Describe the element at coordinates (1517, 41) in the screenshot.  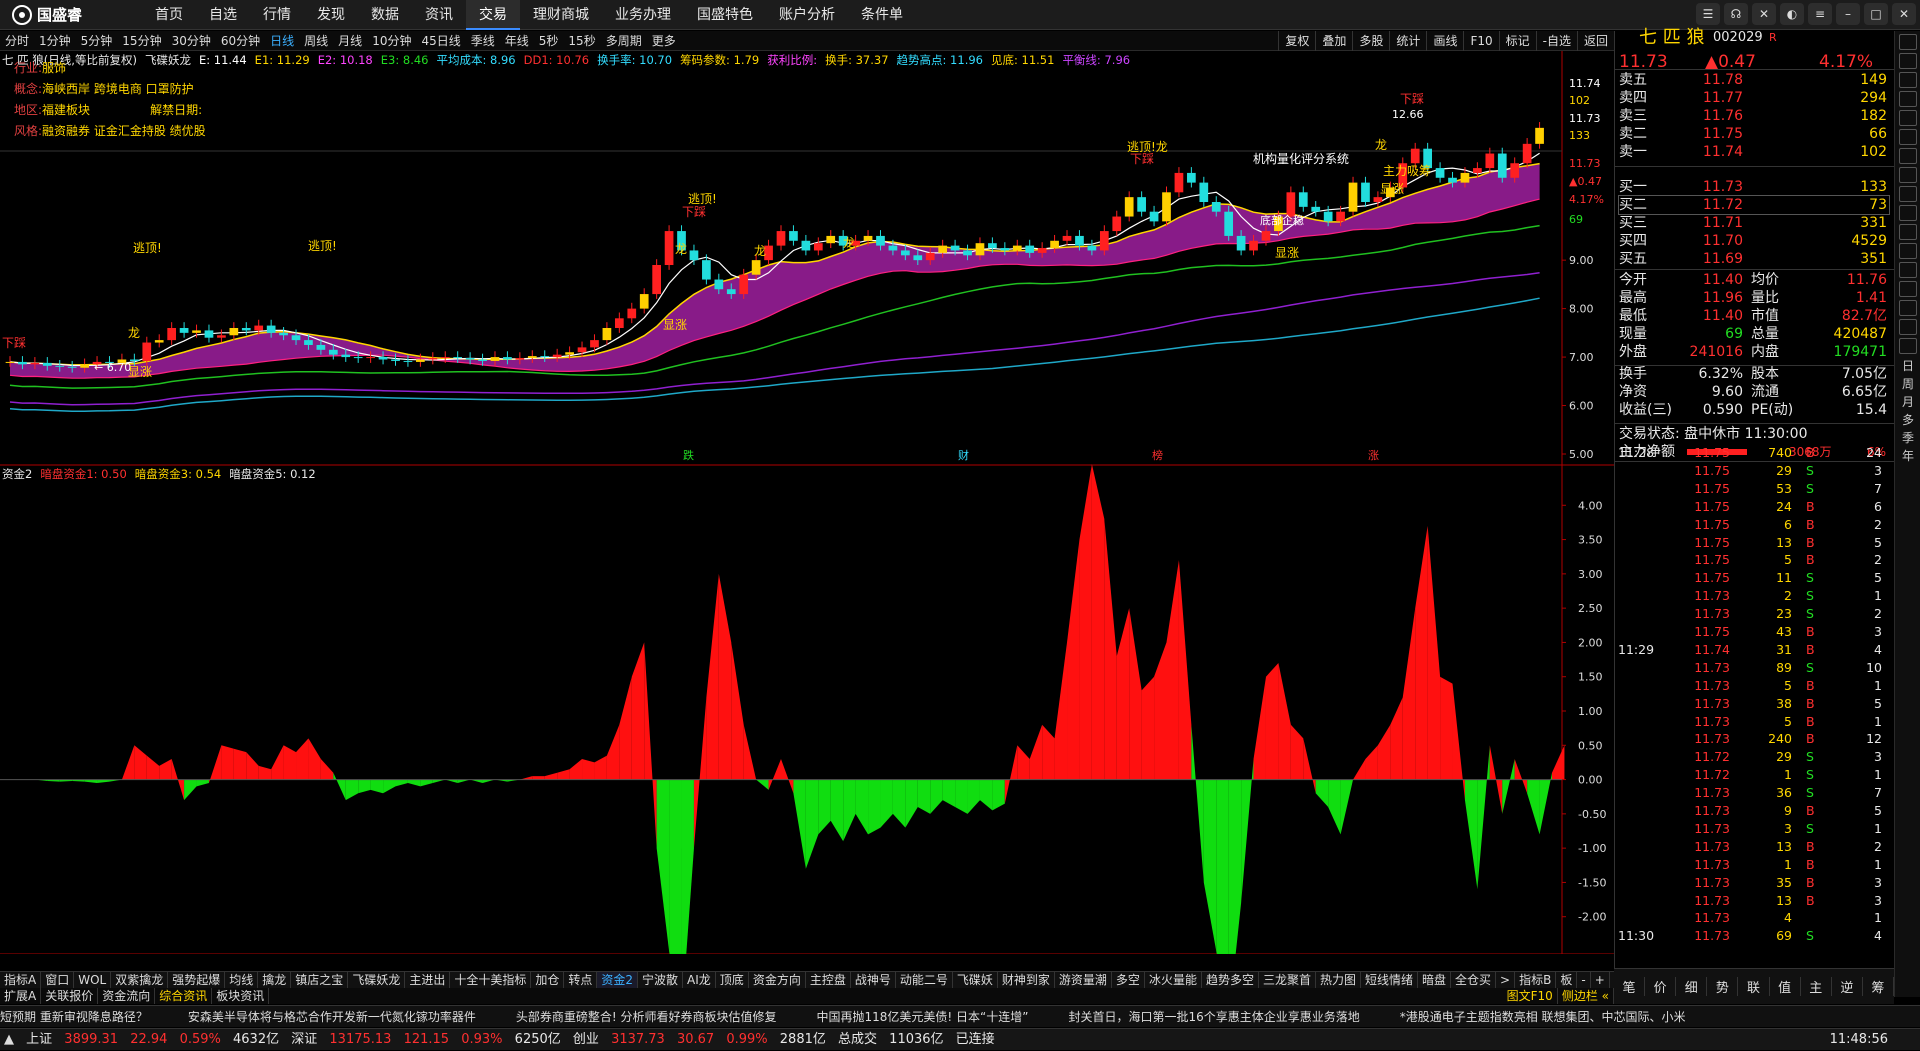
I see `chart-tool-button: 标记` at that location.